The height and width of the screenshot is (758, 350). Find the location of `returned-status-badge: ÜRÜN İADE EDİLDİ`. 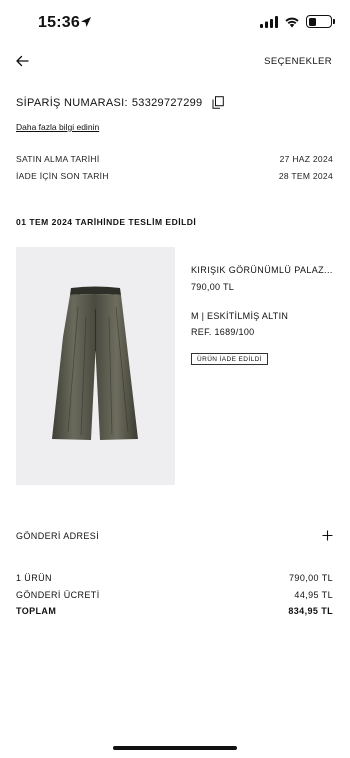

returned-status-badge: ÜRÜN İADE EDİLDİ is located at coordinates (229, 359).